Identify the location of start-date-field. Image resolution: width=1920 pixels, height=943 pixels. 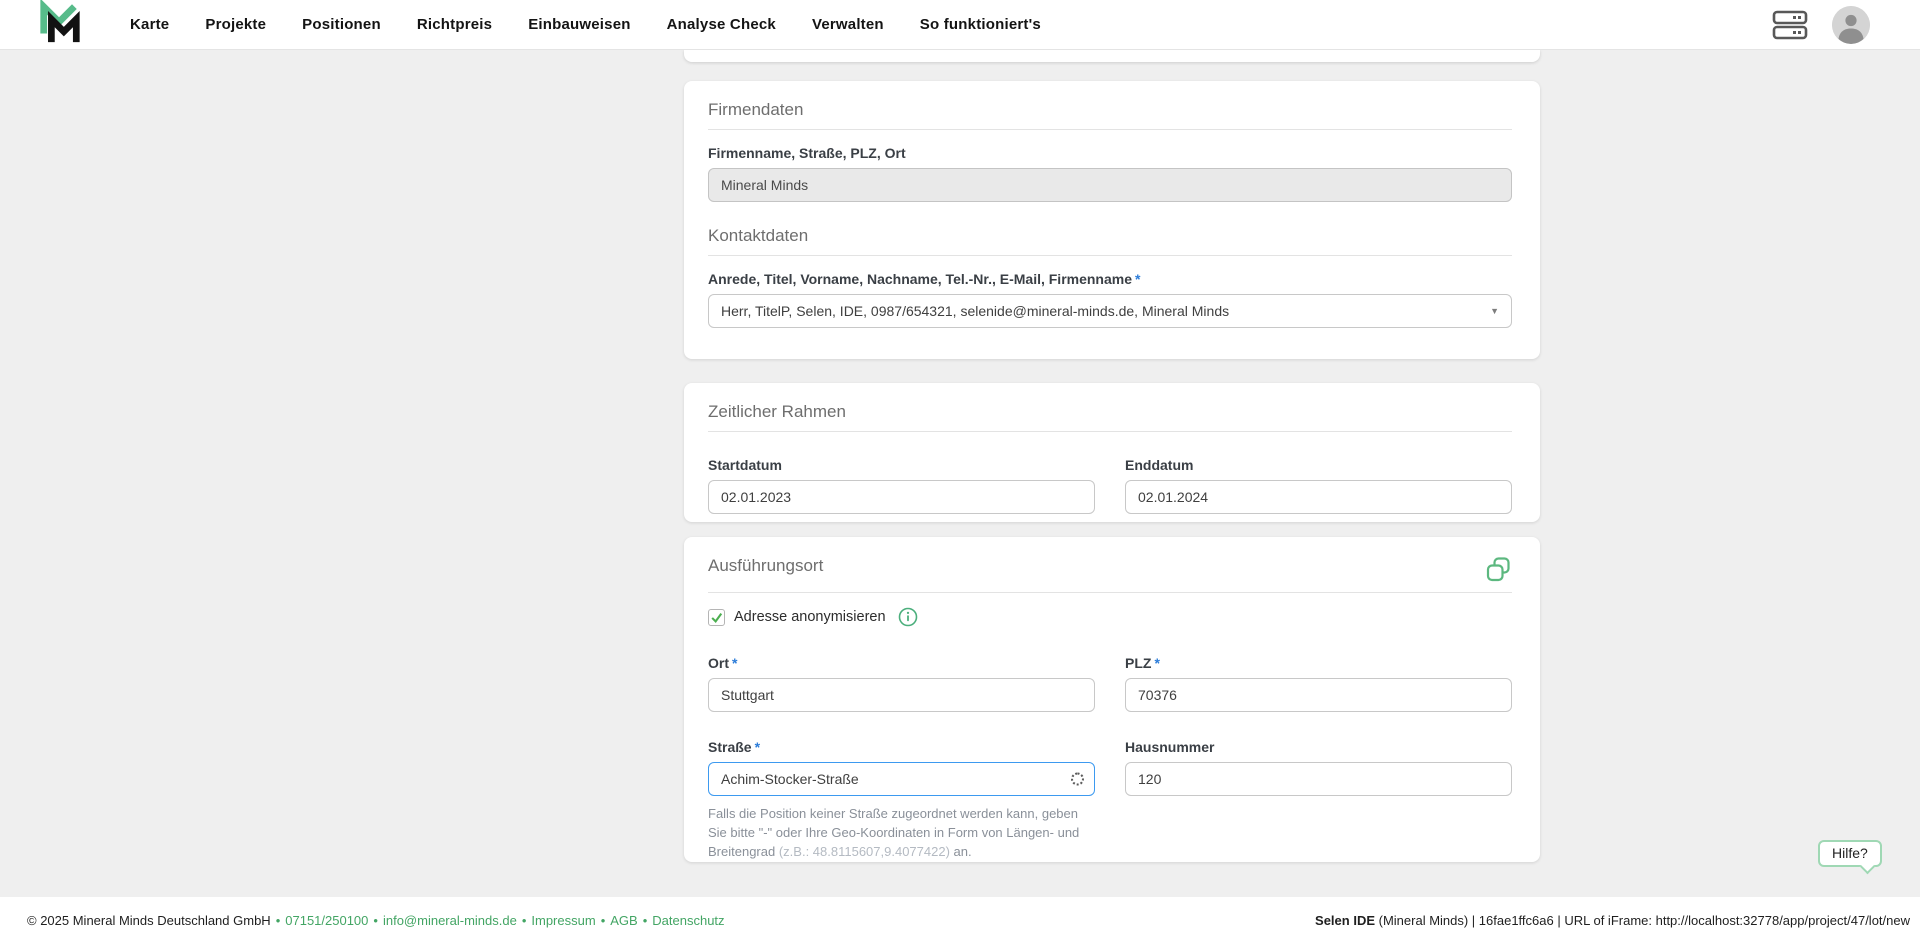
(901, 497).